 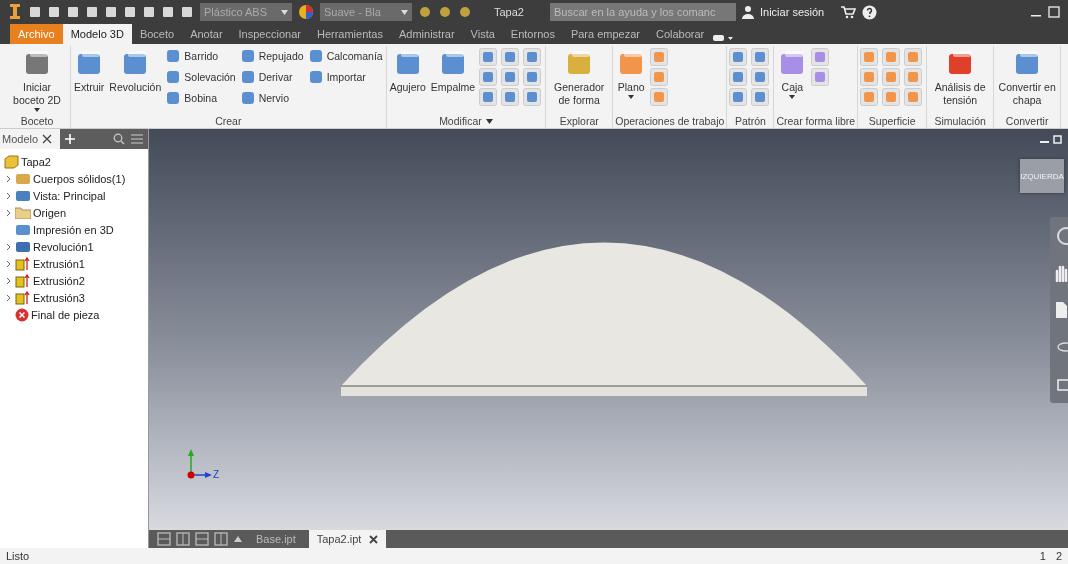 What do you see at coordinates (157, 34) in the screenshot?
I see `ribbon-tab: Boceto` at bounding box center [157, 34].